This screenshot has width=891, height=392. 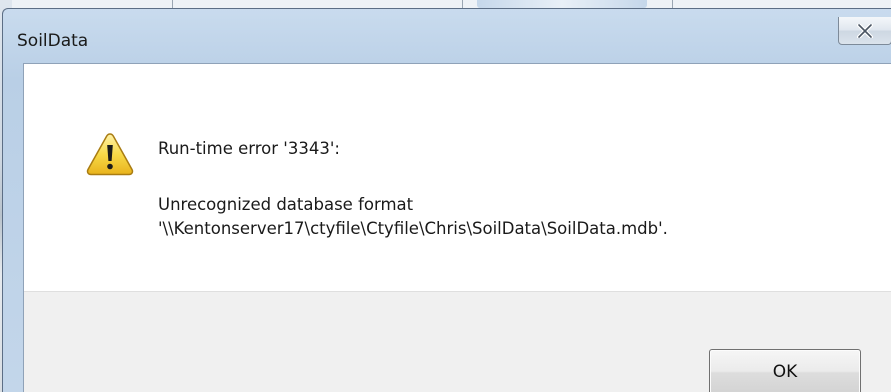 I want to click on error-title: Run-time error '3343':, so click(x=249, y=148).